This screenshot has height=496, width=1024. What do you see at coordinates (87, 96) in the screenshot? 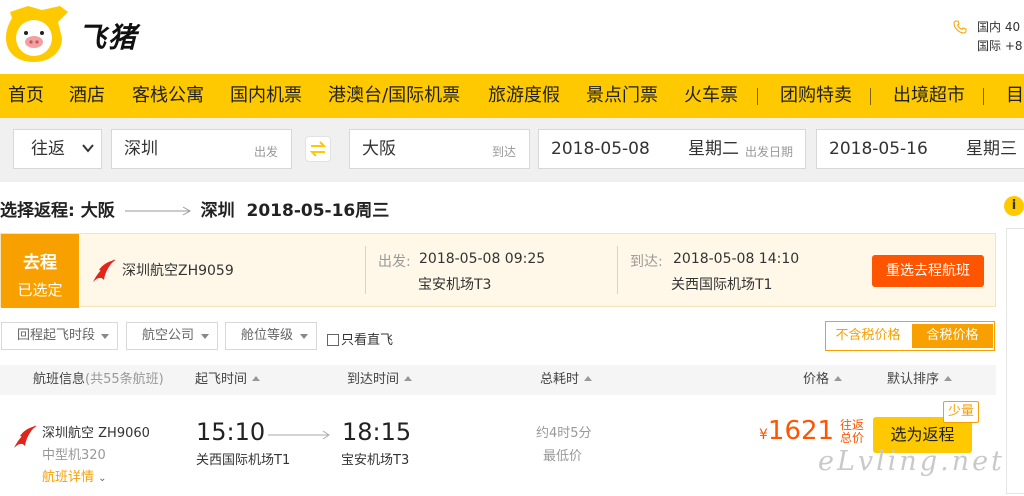
I see `nav-item-hotel: 酒店` at bounding box center [87, 96].